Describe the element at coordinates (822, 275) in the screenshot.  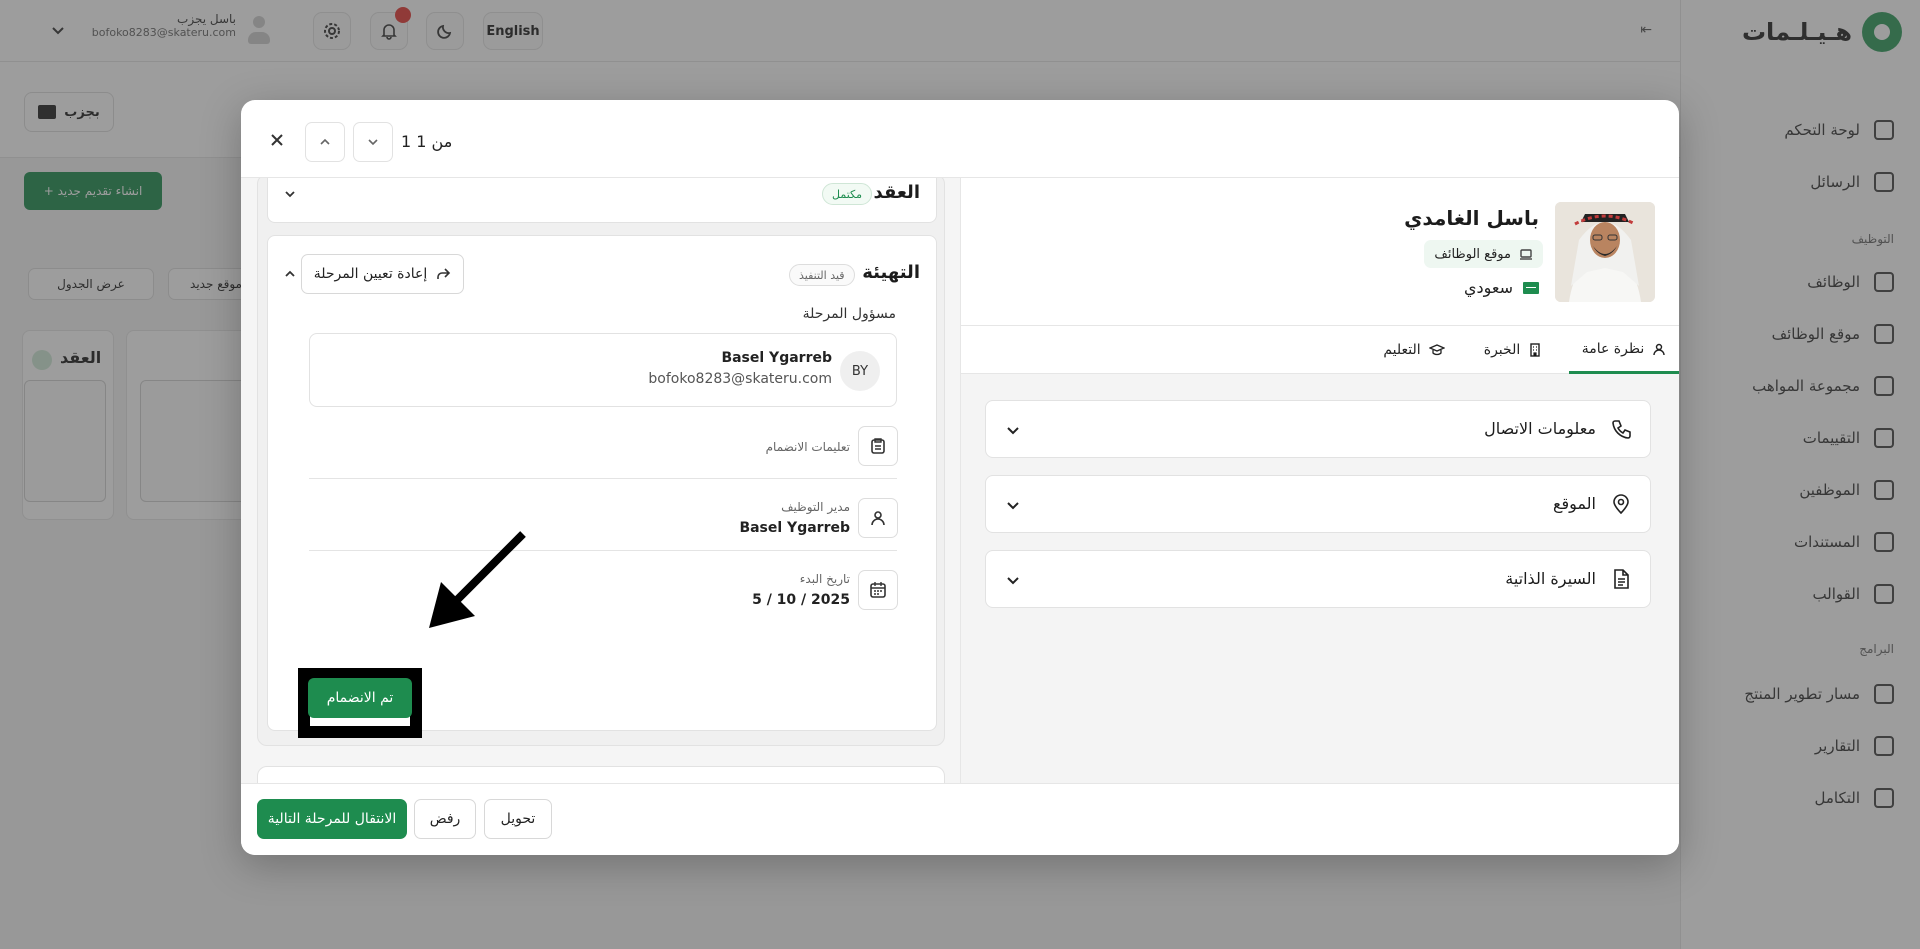
I see `status-badge: قيد التنفيذ` at that location.